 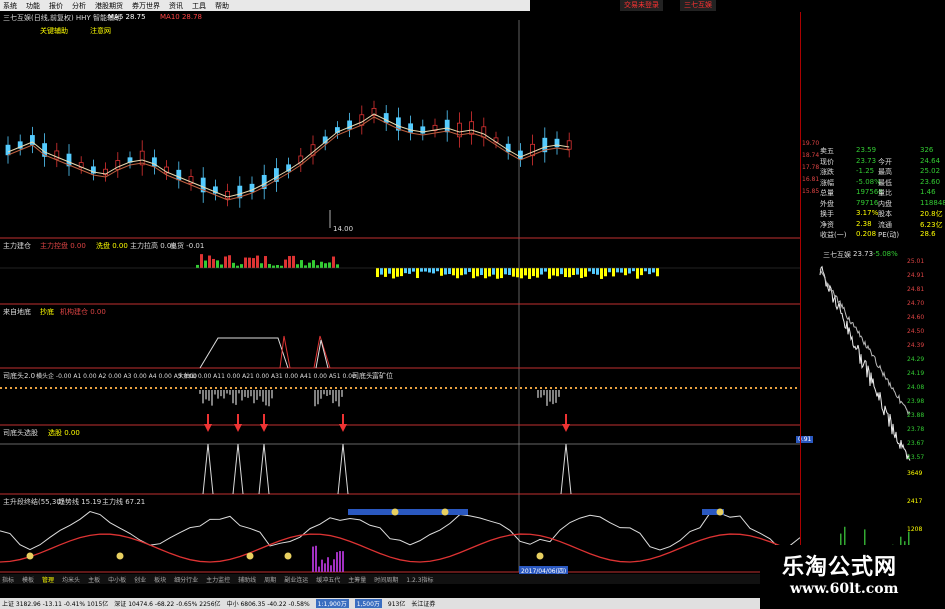 I want to click on indicator-tab: 时间周期, so click(x=386, y=579).